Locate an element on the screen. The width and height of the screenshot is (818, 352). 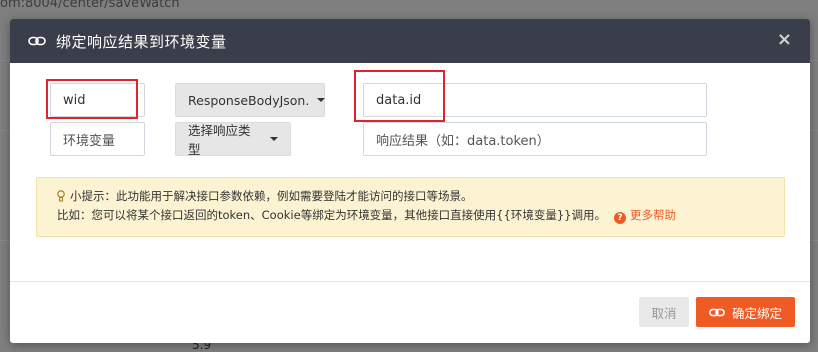
response-type-label: ResponseBodyJson. is located at coordinates (249, 100).